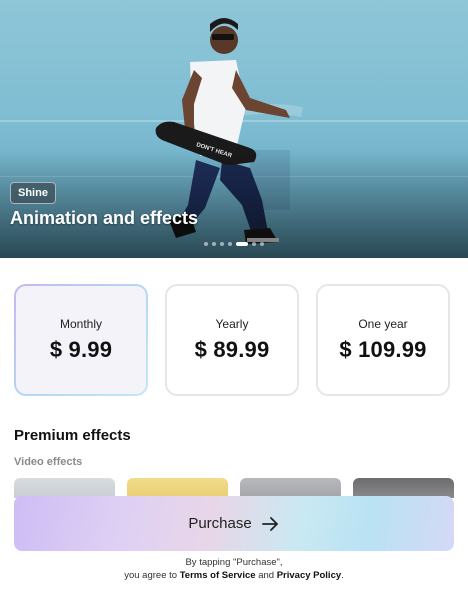 The width and height of the screenshot is (468, 595). Describe the element at coordinates (242, 244) in the screenshot. I see `pagination-dot-active` at that location.